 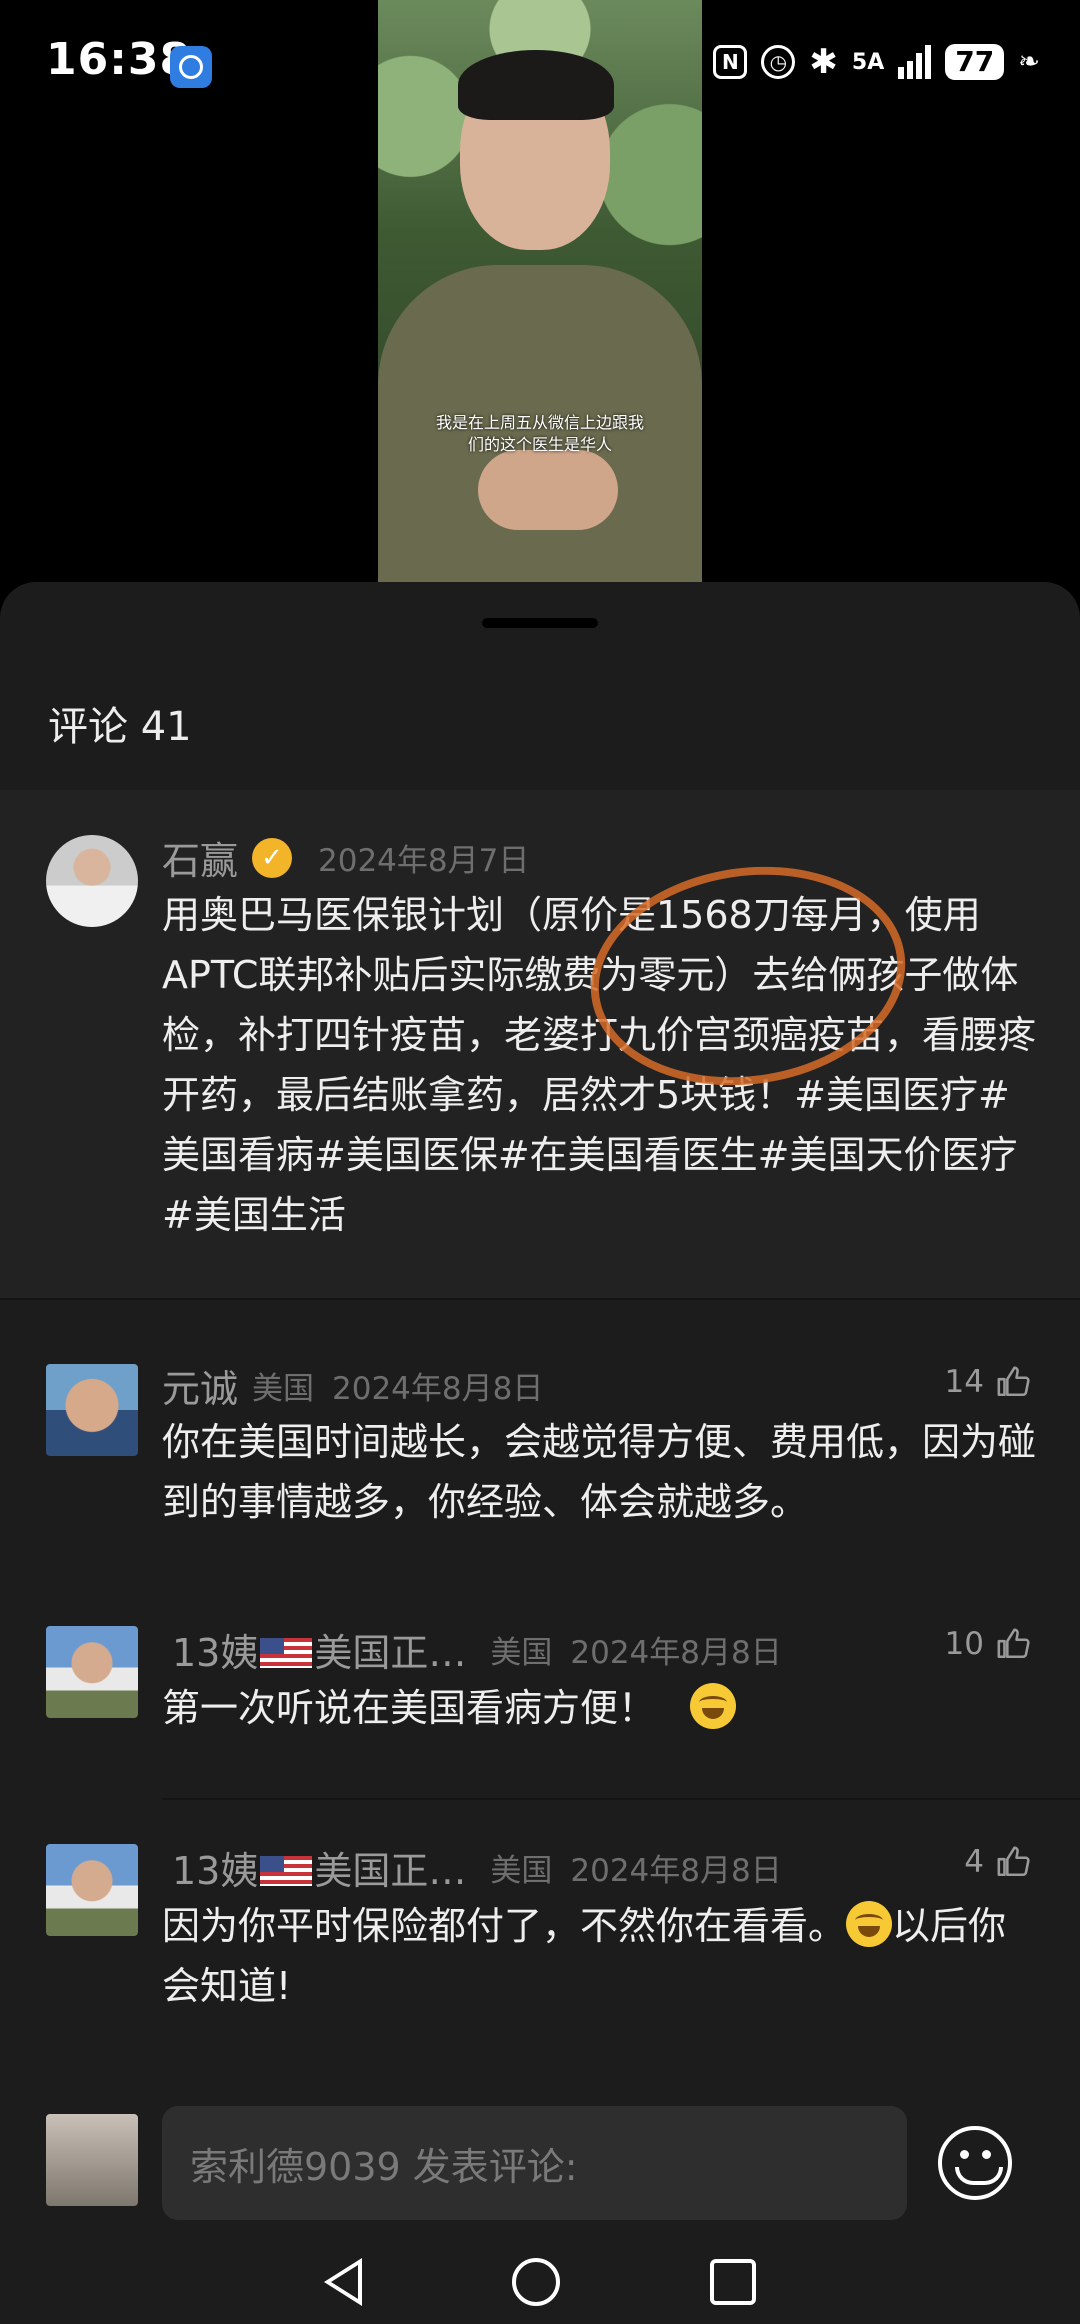 I want to click on comment-author: 石赢, so click(x=200, y=857).